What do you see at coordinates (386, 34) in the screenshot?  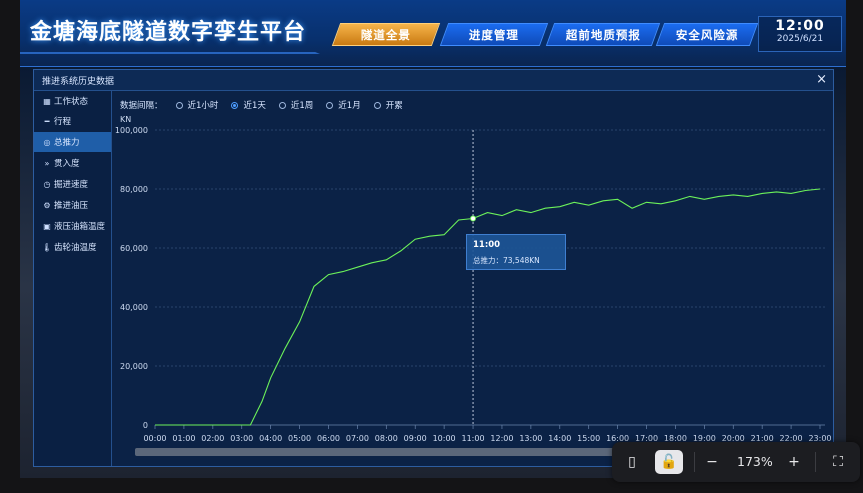 I see `nav-tab-tunnel-overview: 隧道全景` at bounding box center [386, 34].